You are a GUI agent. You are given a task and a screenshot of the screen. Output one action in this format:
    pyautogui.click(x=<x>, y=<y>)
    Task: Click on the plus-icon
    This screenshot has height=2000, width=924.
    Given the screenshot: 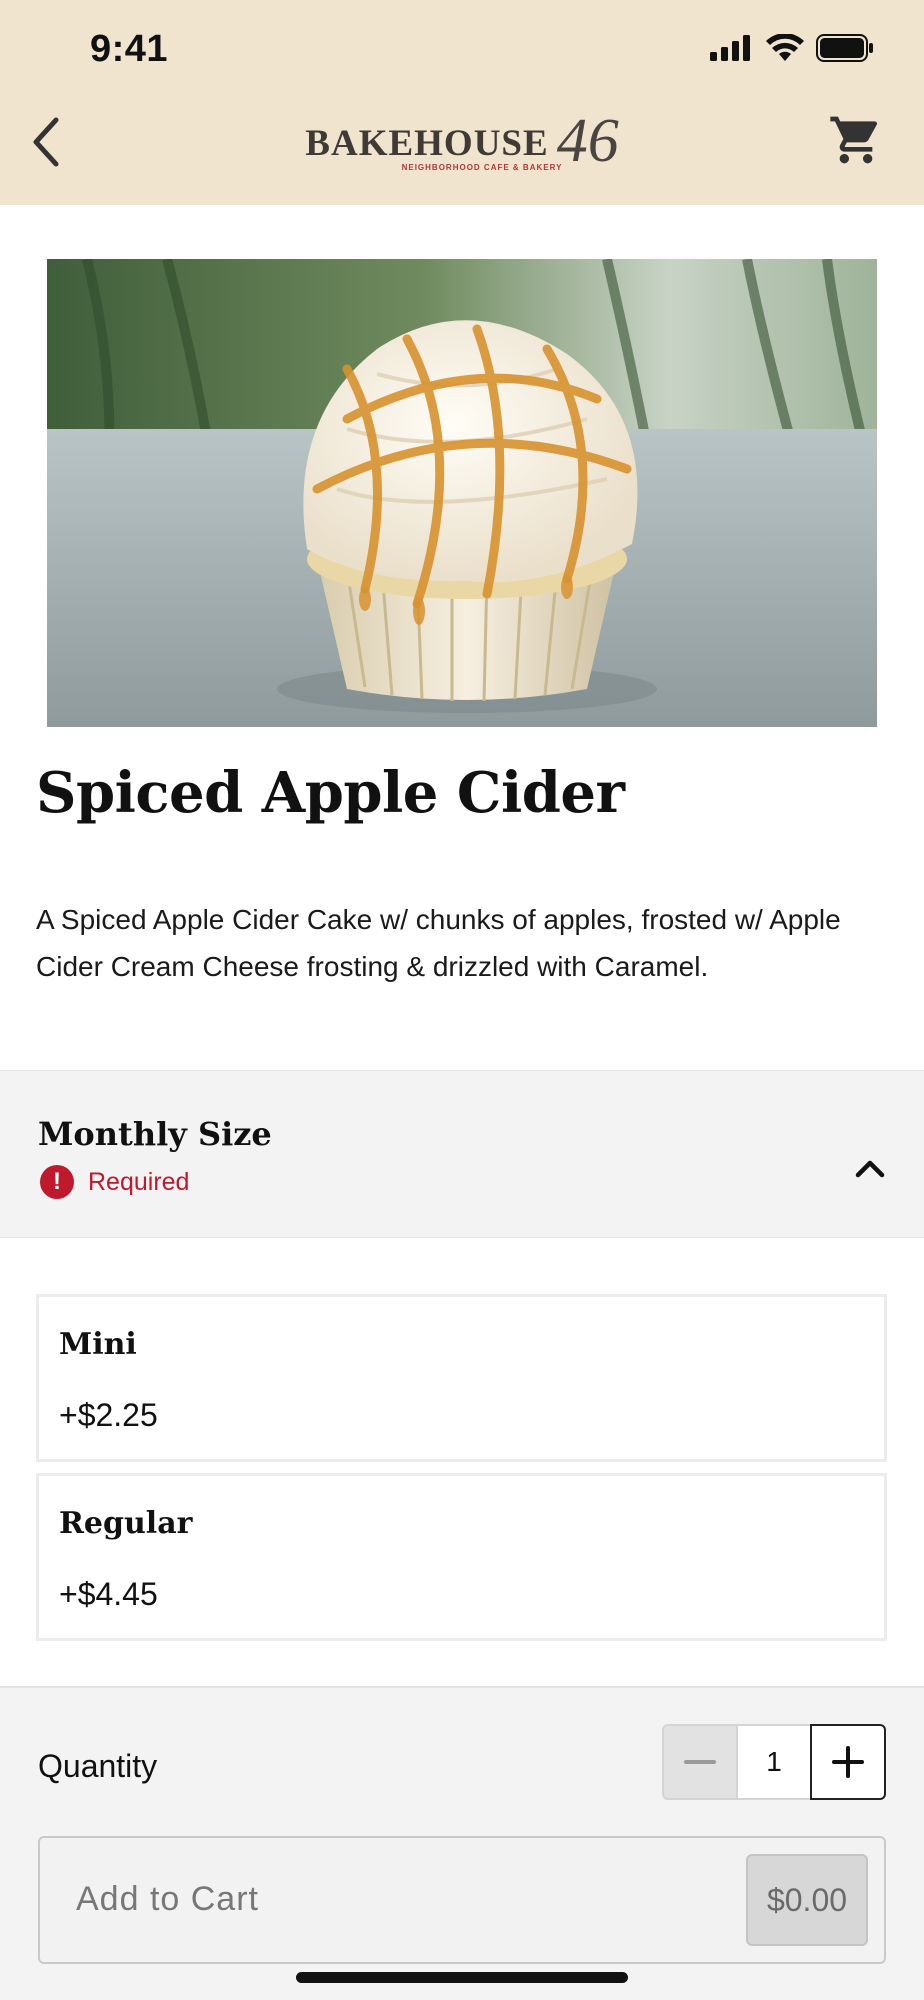 What is the action you would take?
    pyautogui.click(x=848, y=1762)
    